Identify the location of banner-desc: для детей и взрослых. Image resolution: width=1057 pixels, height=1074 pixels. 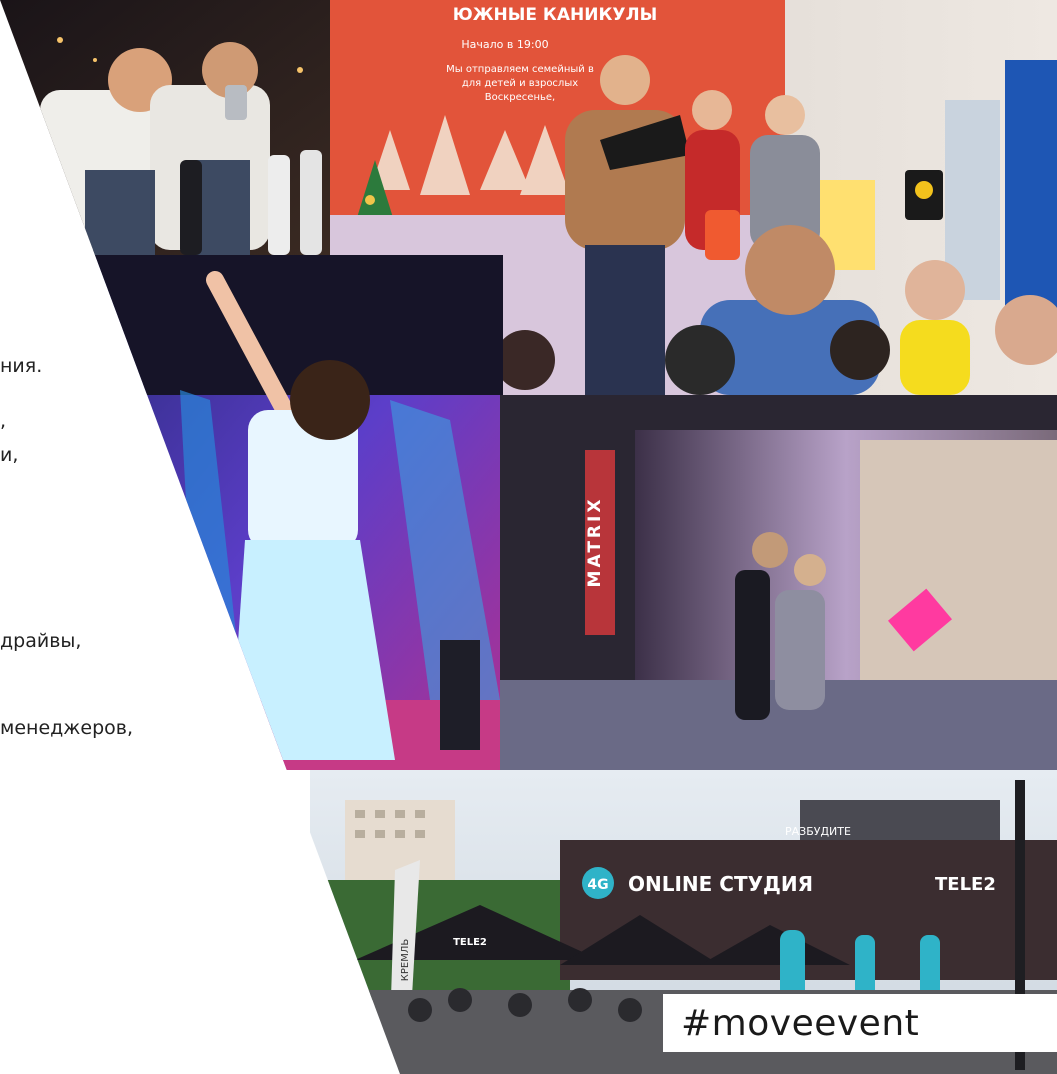
(520, 83).